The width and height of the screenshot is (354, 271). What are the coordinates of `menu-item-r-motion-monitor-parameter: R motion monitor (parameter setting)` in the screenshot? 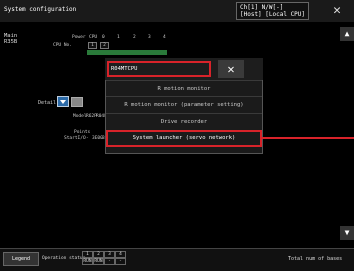 It's located at (184, 104).